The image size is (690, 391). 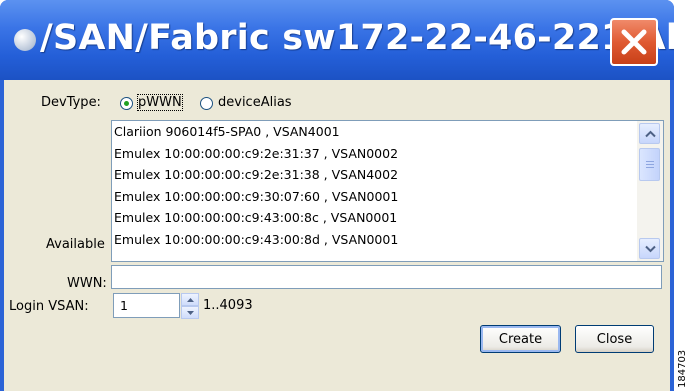 I want to click on login-vsan-range: 1..4093, so click(x=228, y=305).